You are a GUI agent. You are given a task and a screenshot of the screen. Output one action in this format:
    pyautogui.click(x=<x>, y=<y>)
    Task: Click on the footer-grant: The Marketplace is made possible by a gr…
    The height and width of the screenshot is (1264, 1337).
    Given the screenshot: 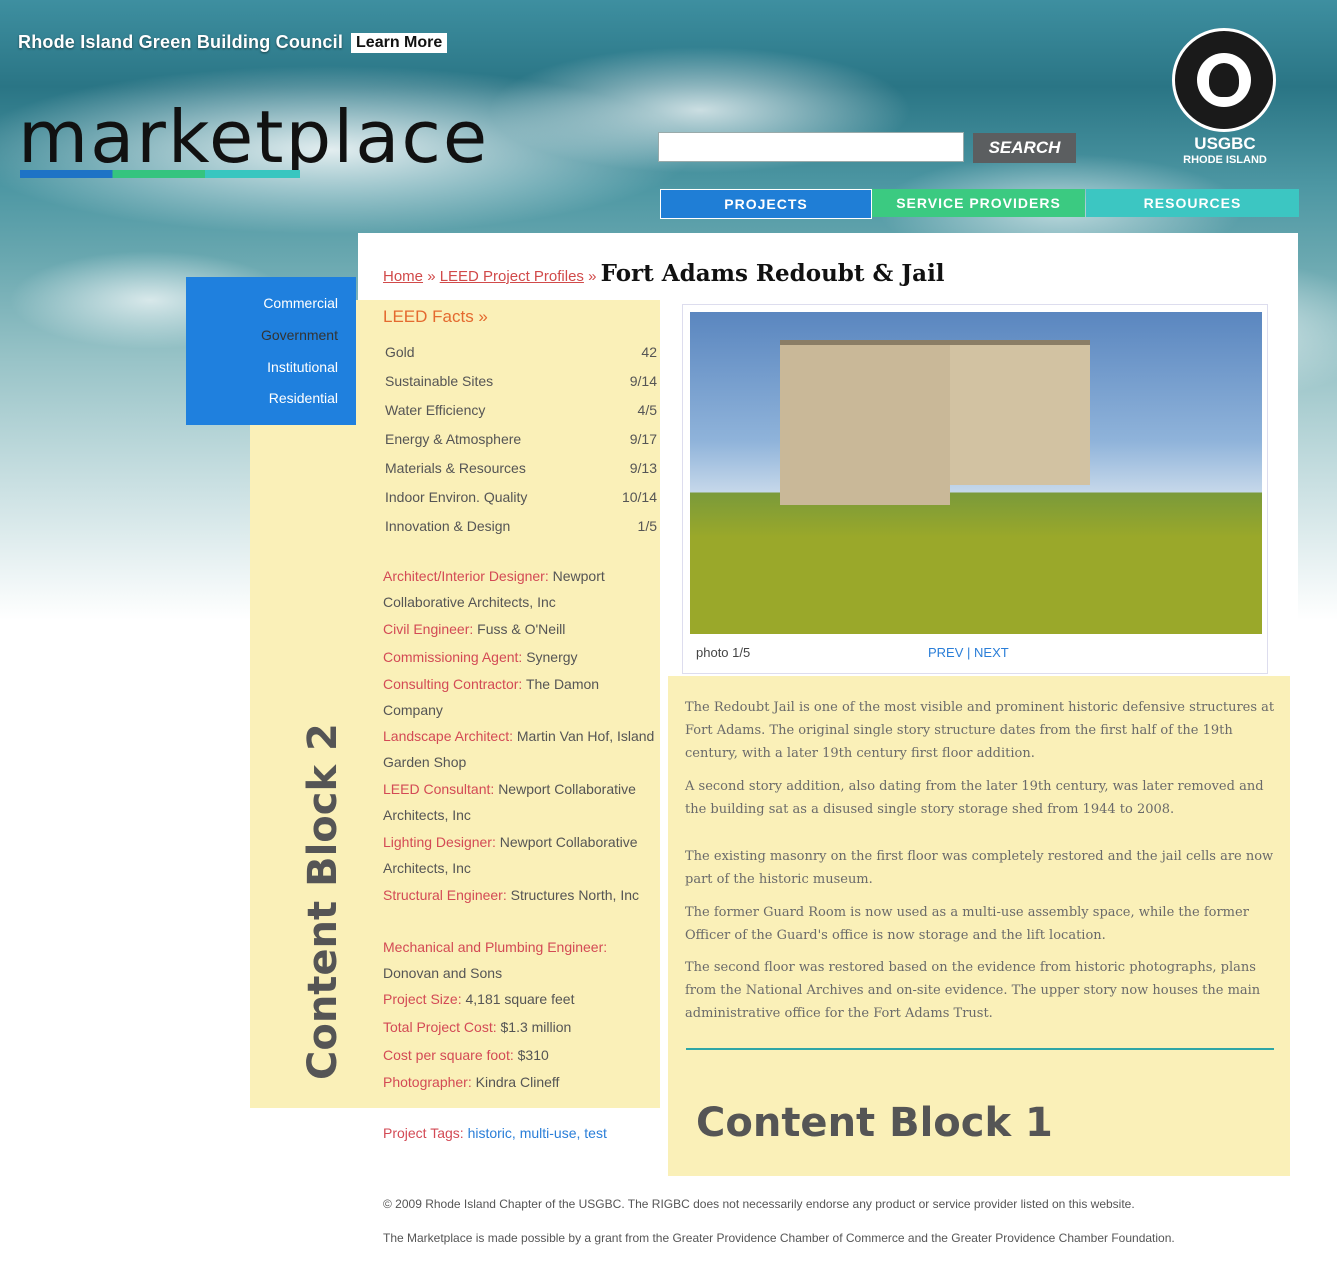 What is the action you would take?
    pyautogui.click(x=779, y=1238)
    